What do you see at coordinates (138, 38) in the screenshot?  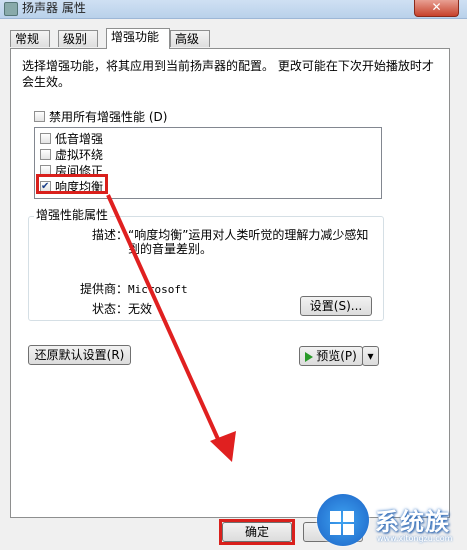 I see `tab-enhancements: 增强功能` at bounding box center [138, 38].